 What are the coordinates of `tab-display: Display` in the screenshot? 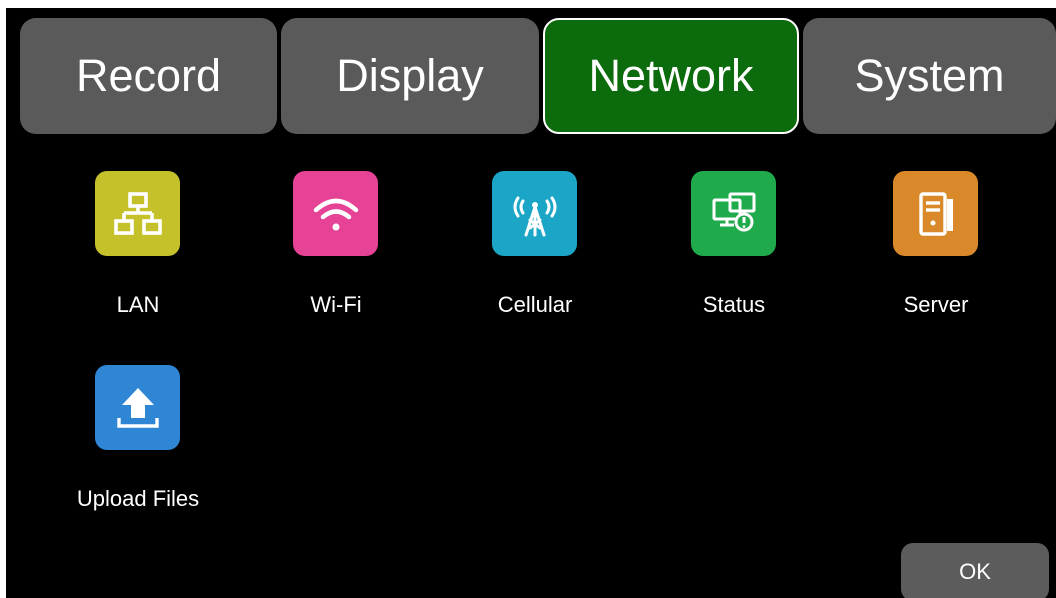 It's located at (410, 76).